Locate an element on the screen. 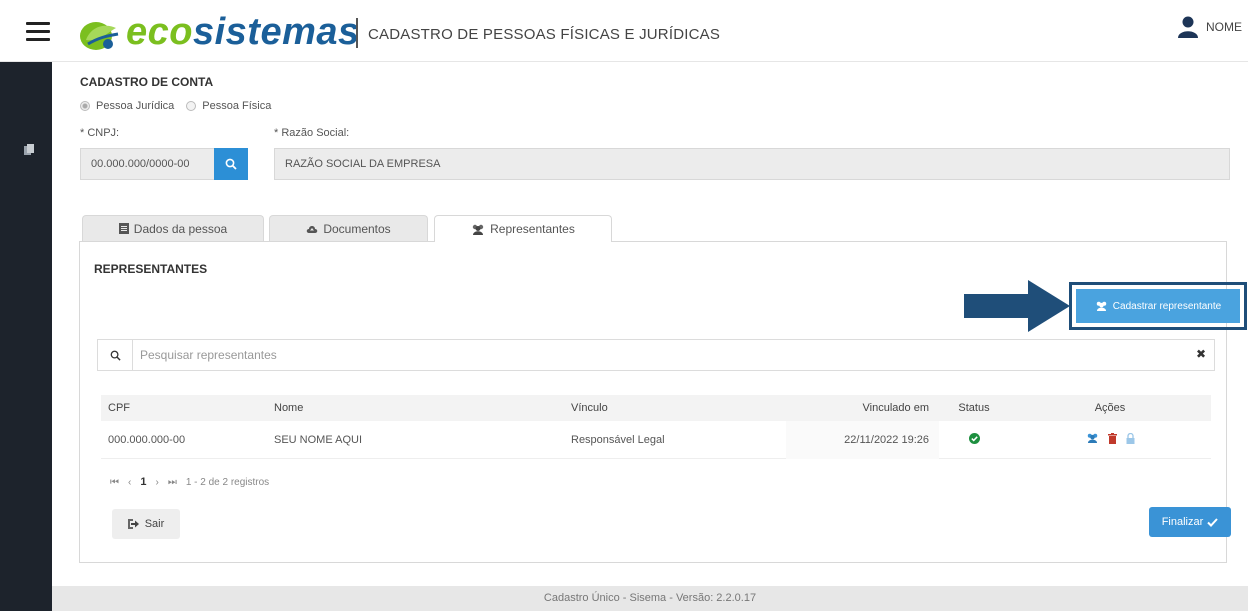  hamburger-menu-icon is located at coordinates (38, 32).